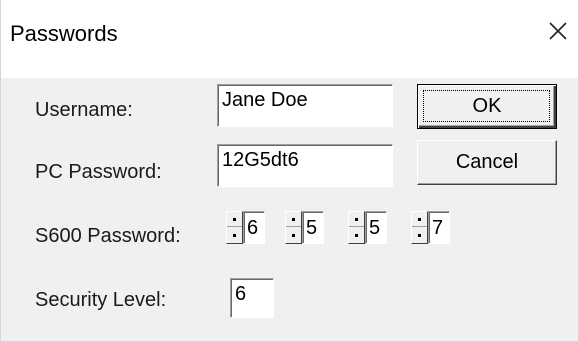 The width and height of the screenshot is (579, 342). What do you see at coordinates (305, 165) in the screenshot?
I see `pc-password-field: 12G5dt6` at bounding box center [305, 165].